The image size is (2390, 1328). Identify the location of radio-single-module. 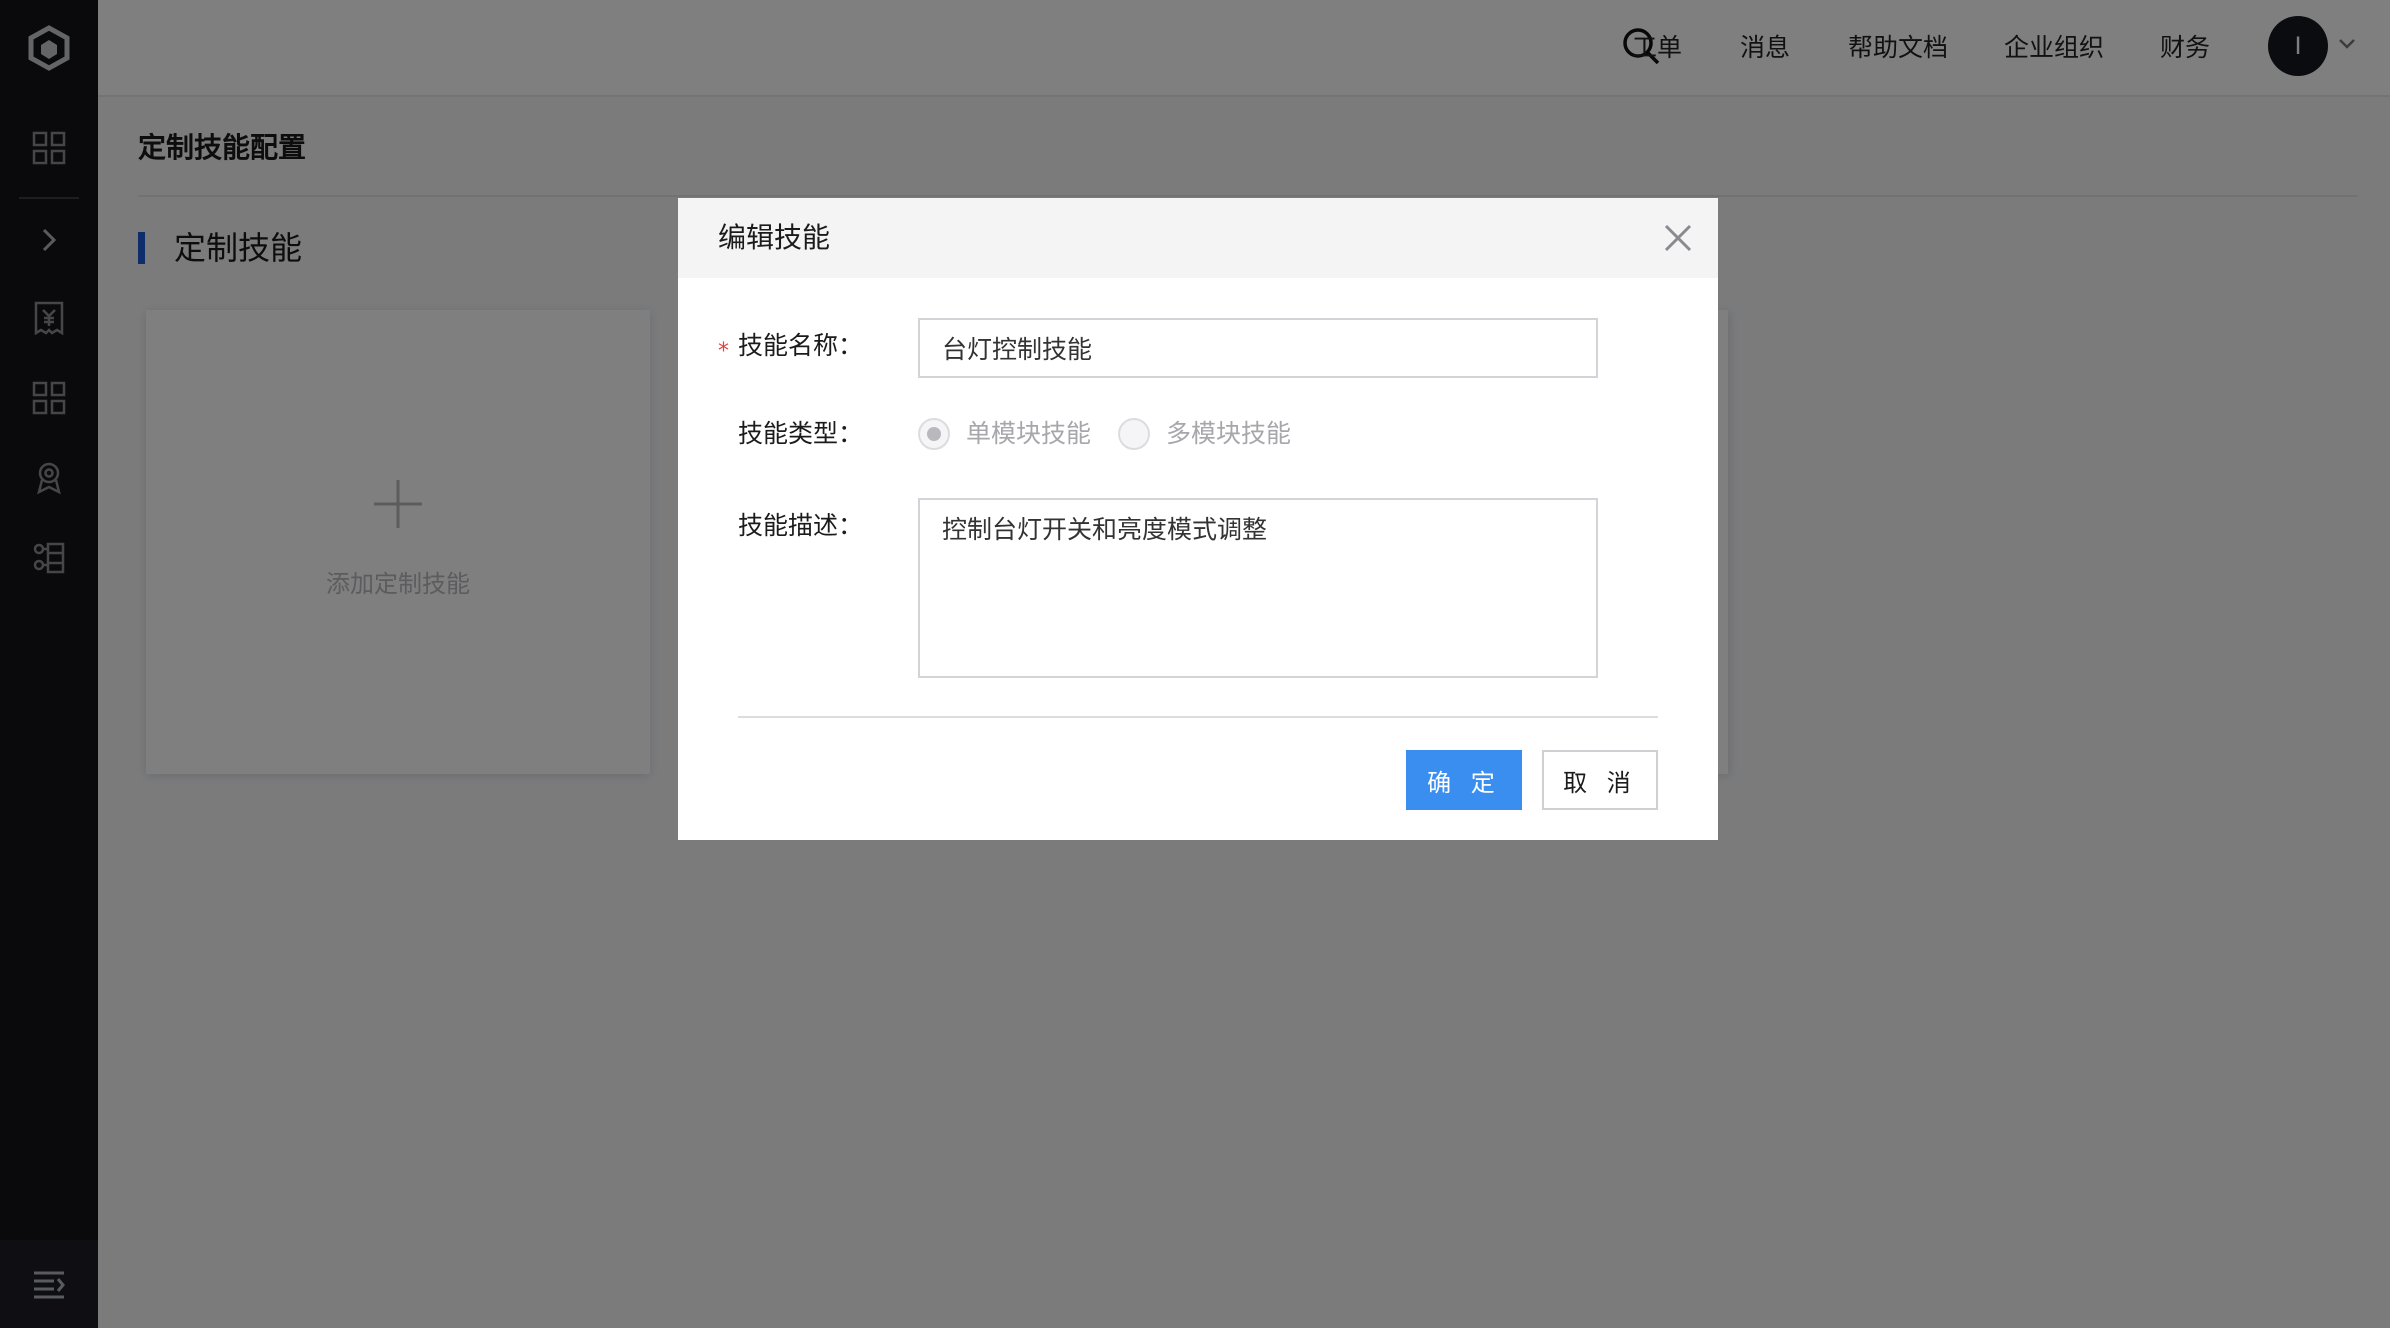
(934, 434).